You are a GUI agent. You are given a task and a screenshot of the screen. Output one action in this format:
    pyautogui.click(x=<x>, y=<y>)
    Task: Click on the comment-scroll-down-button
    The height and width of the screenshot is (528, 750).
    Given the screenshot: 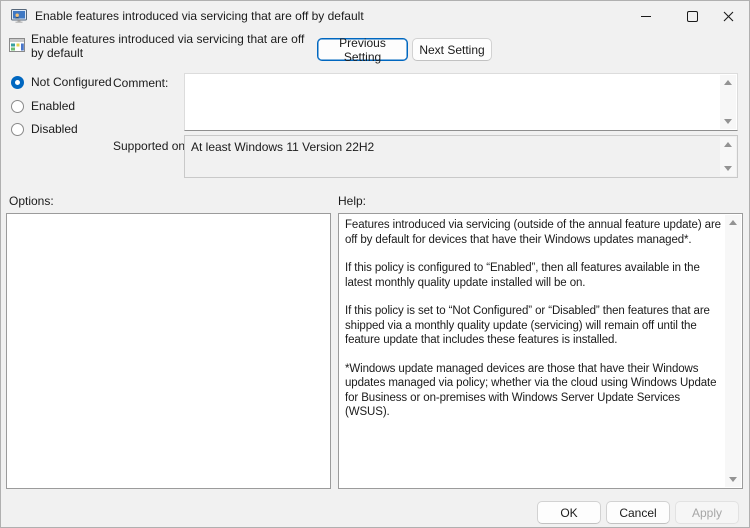 What is the action you would take?
    pyautogui.click(x=728, y=121)
    